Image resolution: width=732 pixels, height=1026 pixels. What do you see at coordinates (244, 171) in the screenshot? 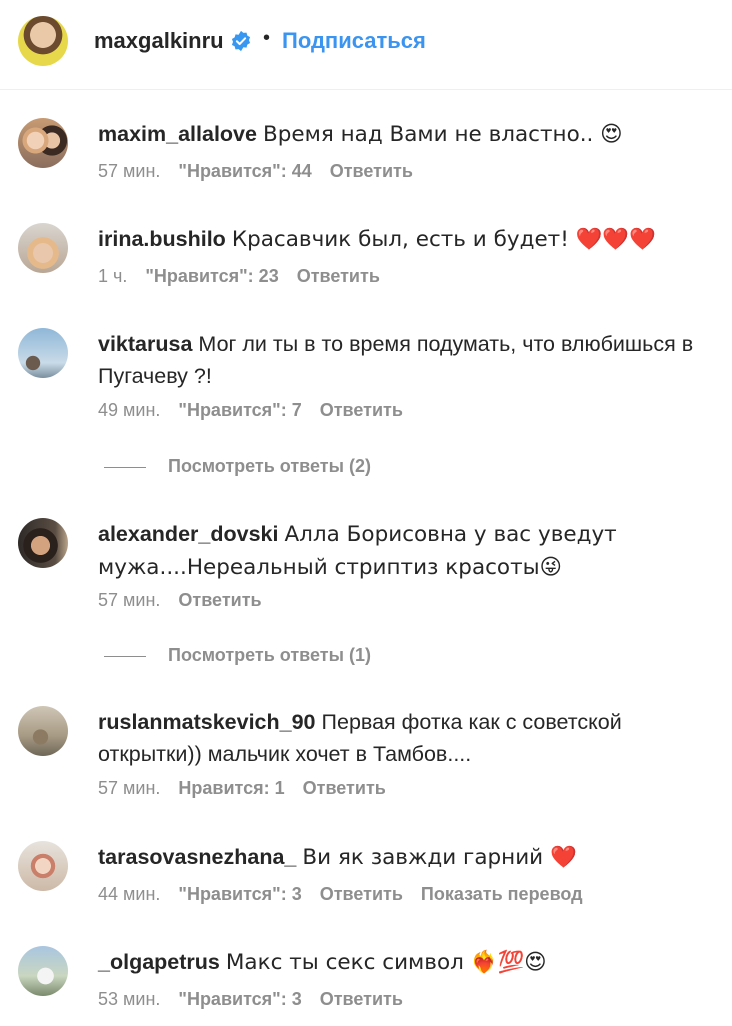
I see `likes-count: "Нравится": 44` at bounding box center [244, 171].